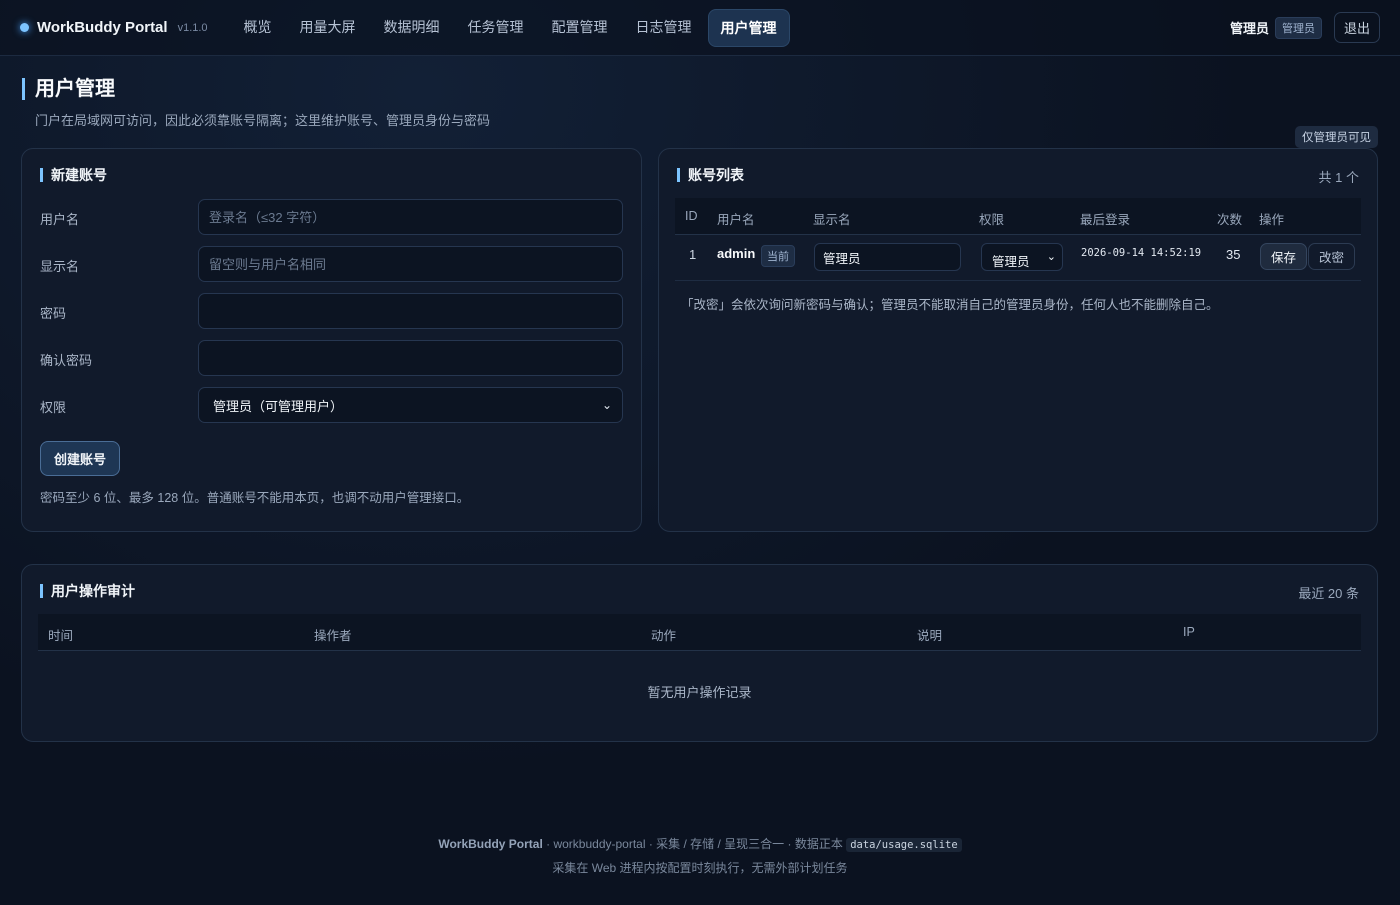  I want to click on role-label: 权限, so click(53, 407).